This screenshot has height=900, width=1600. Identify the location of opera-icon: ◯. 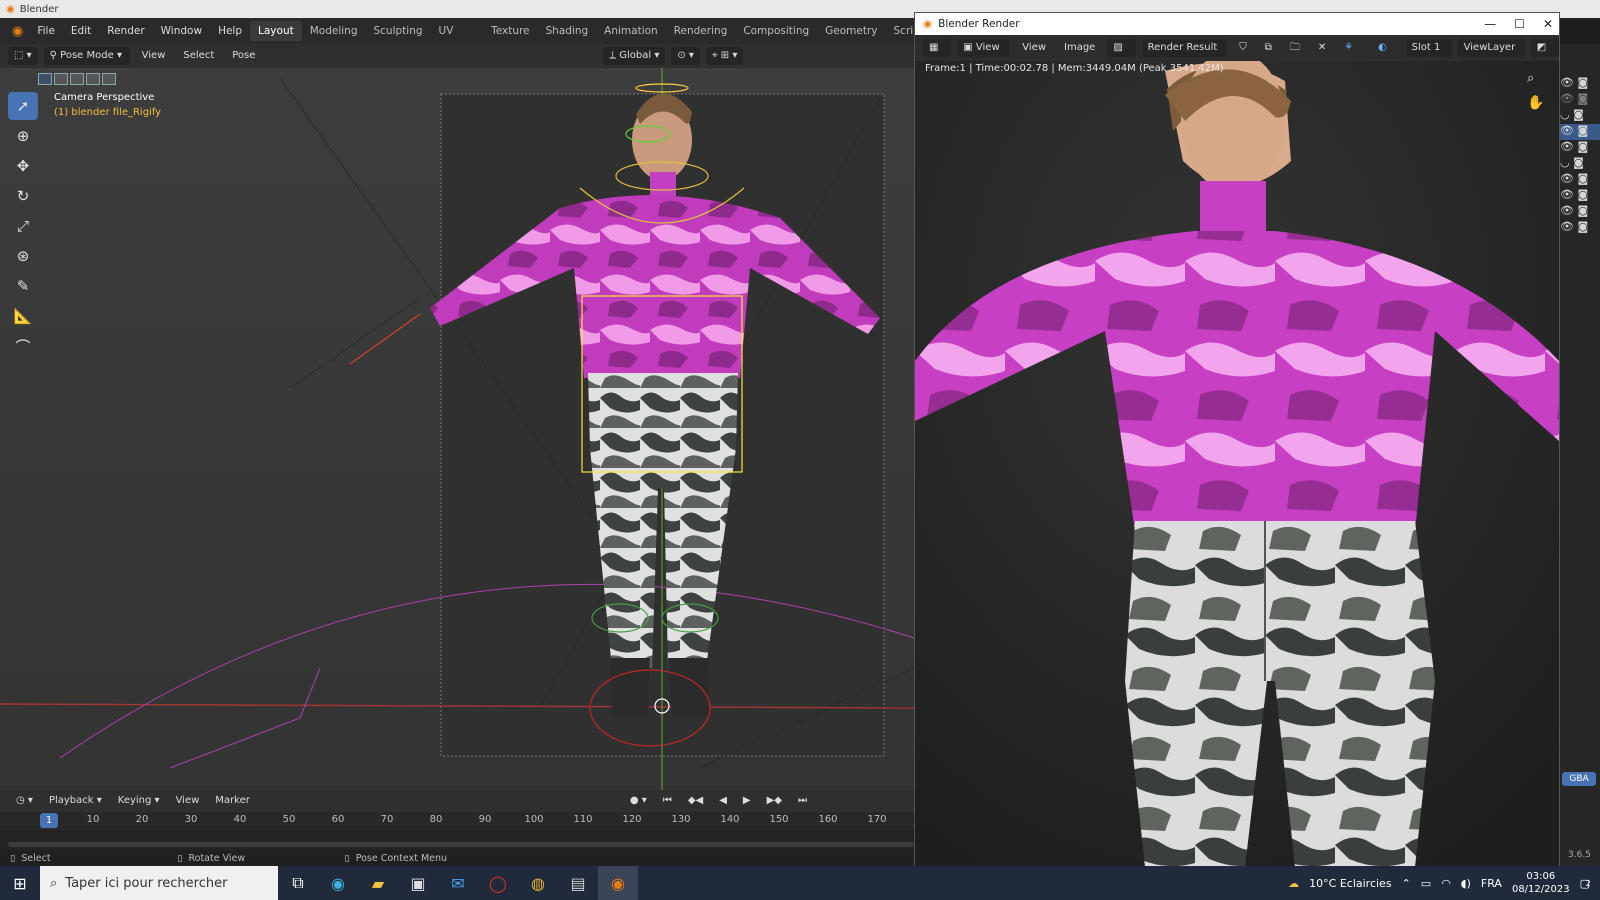
(498, 883).